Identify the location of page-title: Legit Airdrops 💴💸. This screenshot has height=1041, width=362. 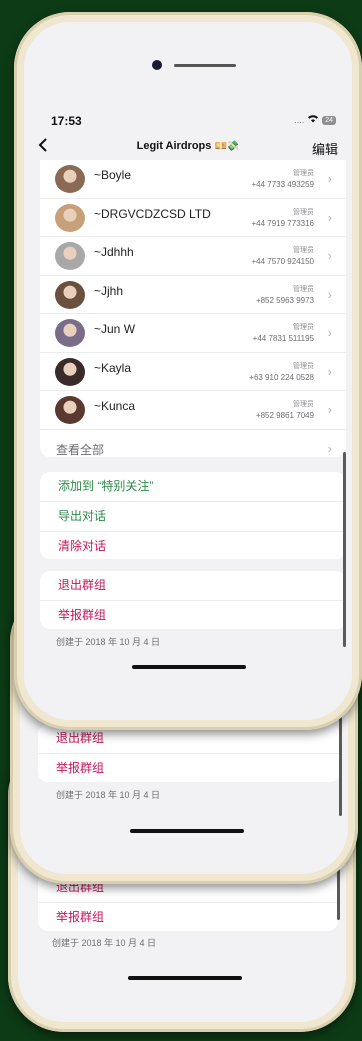
(188, 146).